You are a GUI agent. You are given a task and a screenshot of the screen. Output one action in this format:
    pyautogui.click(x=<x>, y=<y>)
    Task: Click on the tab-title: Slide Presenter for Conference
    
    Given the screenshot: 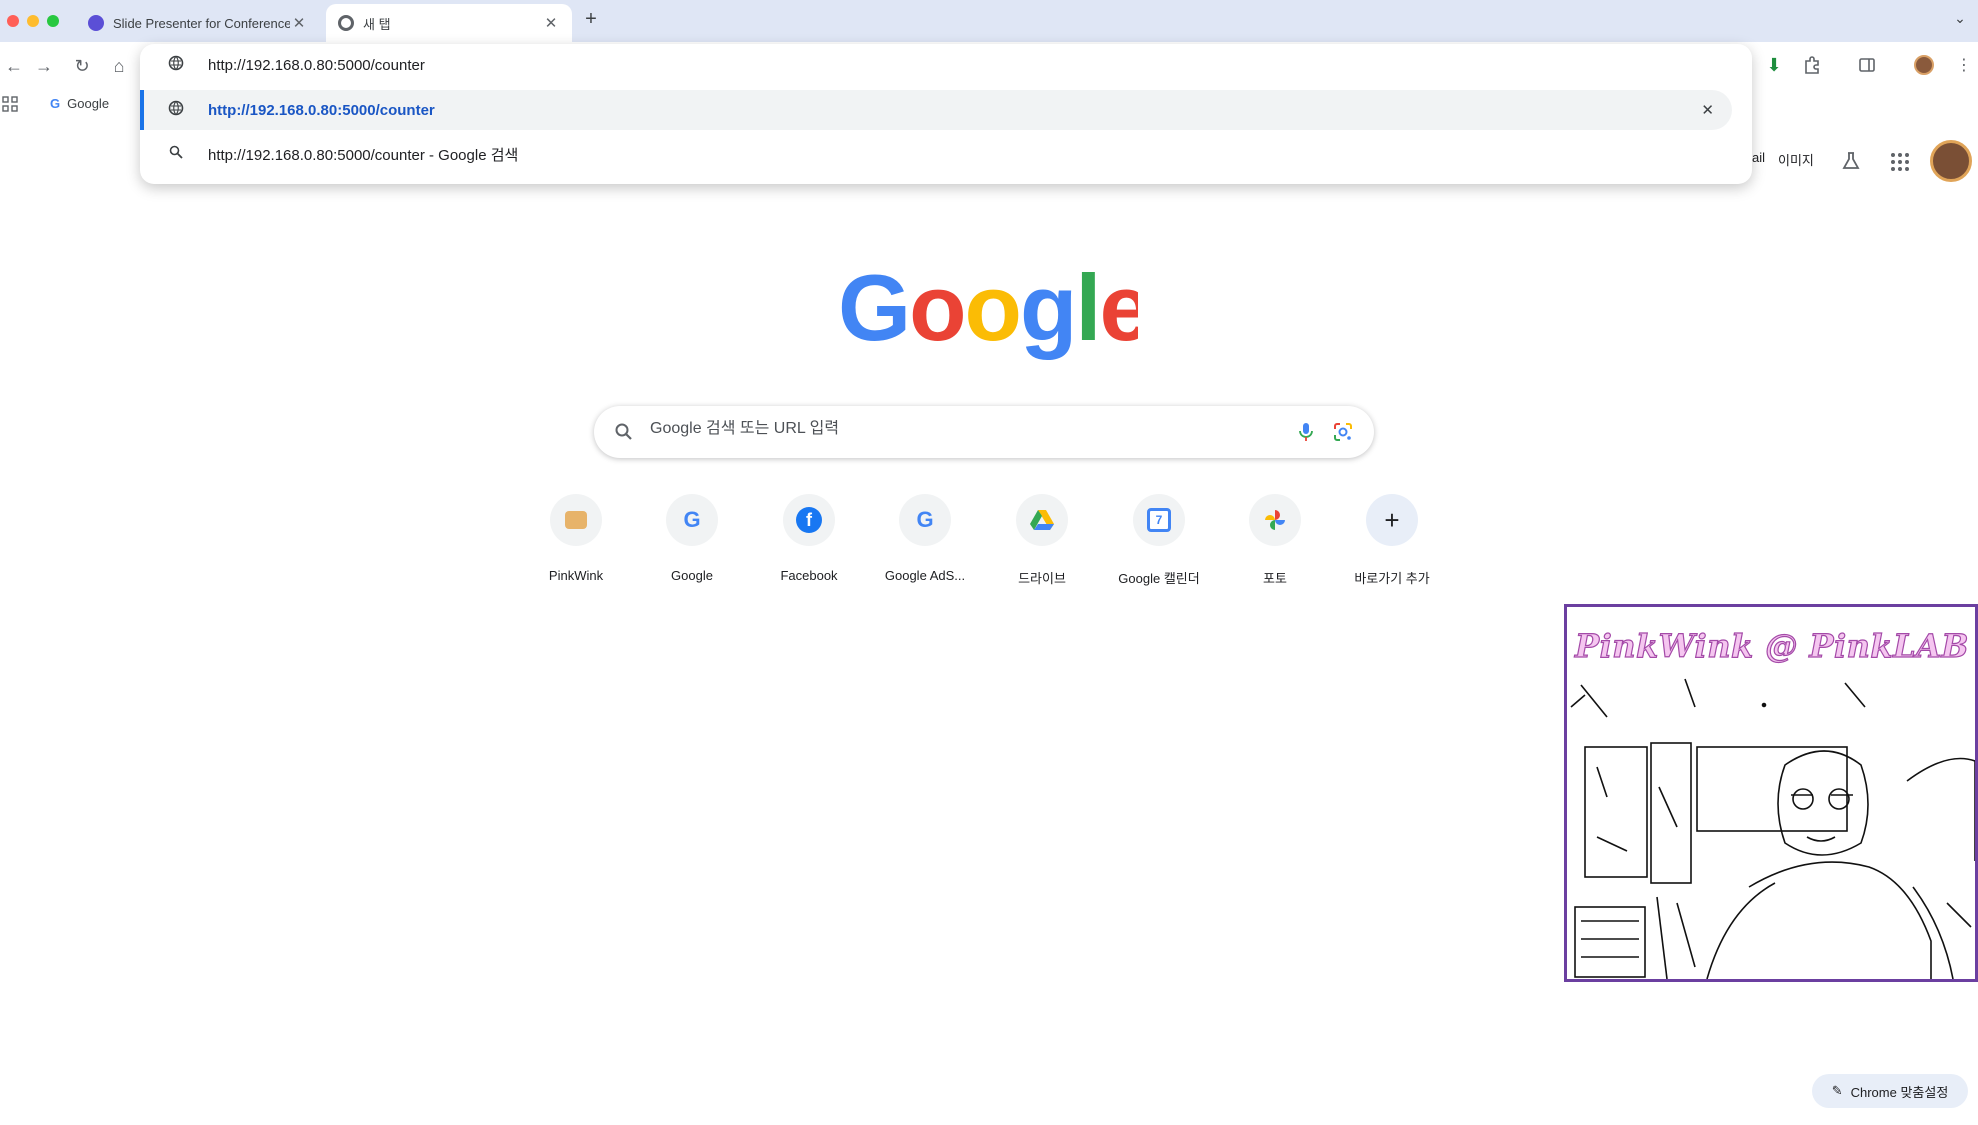 What is the action you would take?
    pyautogui.click(x=201, y=23)
    